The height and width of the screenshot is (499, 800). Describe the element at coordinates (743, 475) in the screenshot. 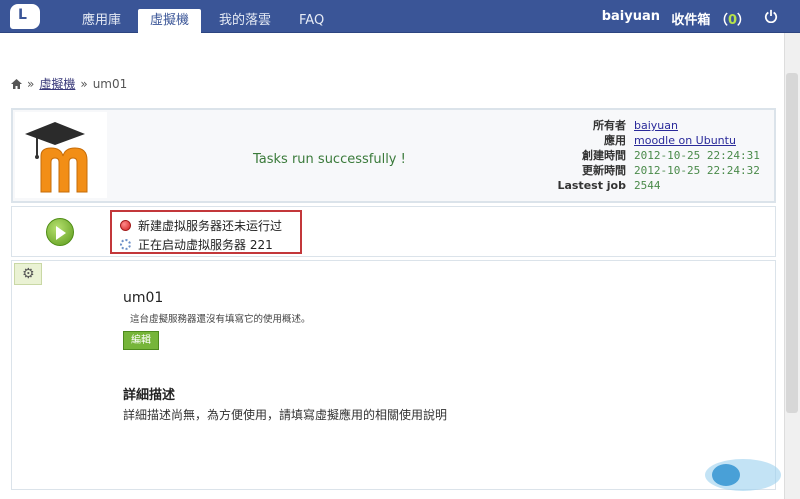

I see `watermark-logo` at that location.